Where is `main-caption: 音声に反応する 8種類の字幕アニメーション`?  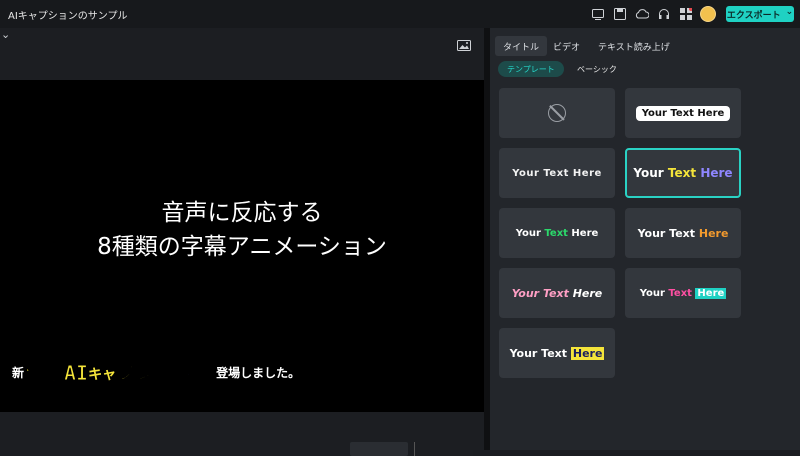 main-caption: 音声に反応する 8種類の字幕アニメーション is located at coordinates (242, 230).